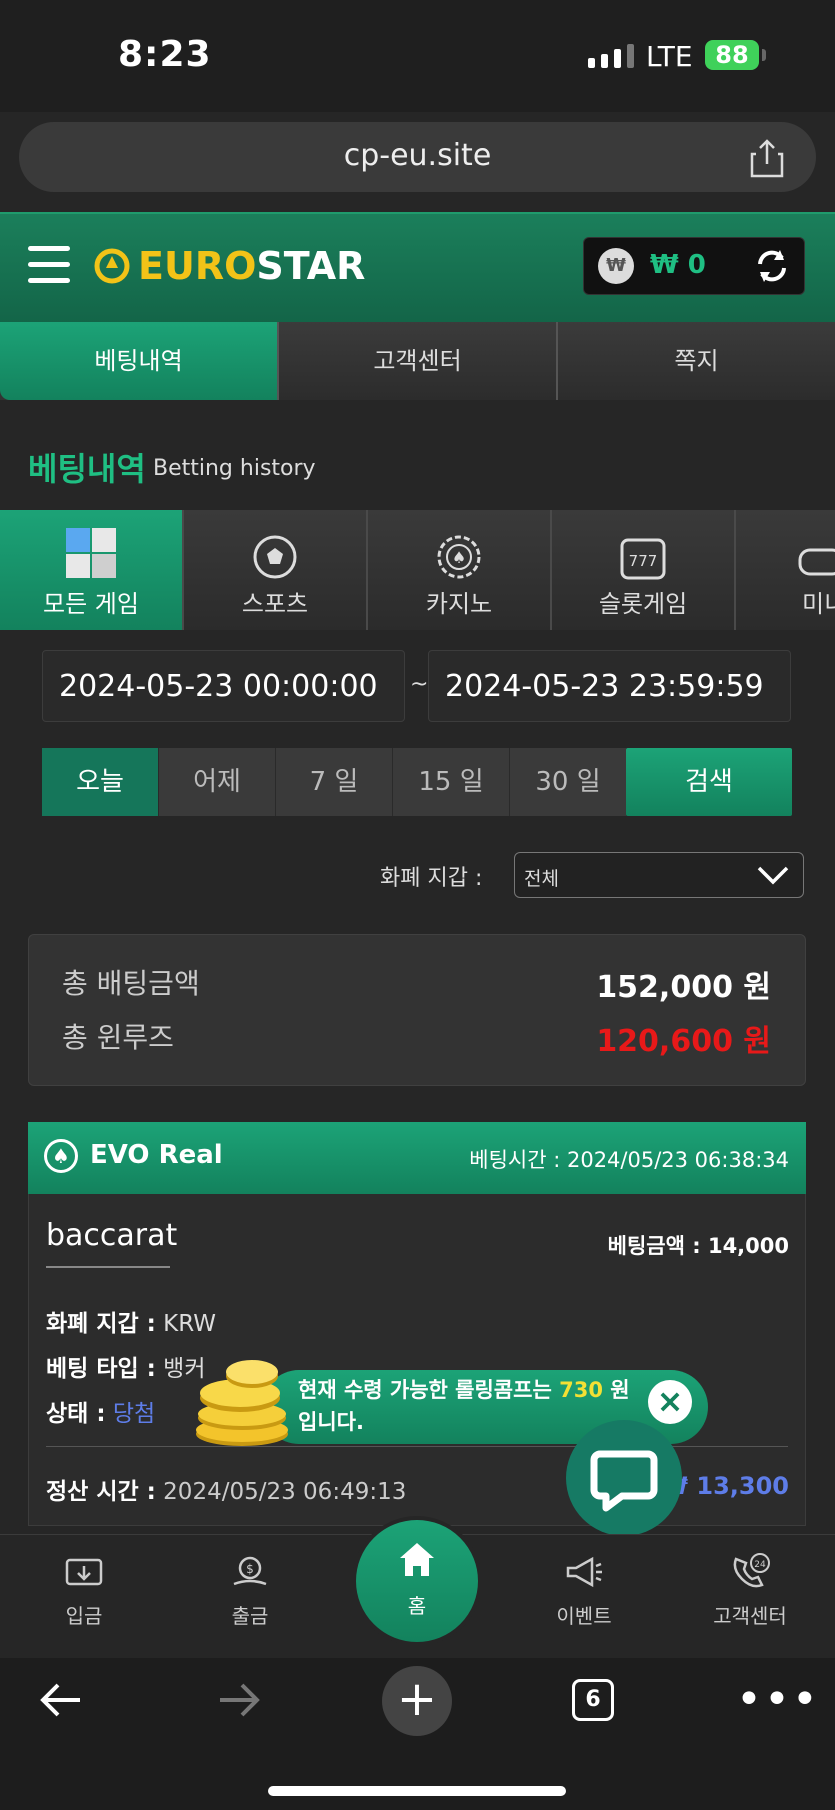  I want to click on range-today-button: 오늘, so click(100, 782).